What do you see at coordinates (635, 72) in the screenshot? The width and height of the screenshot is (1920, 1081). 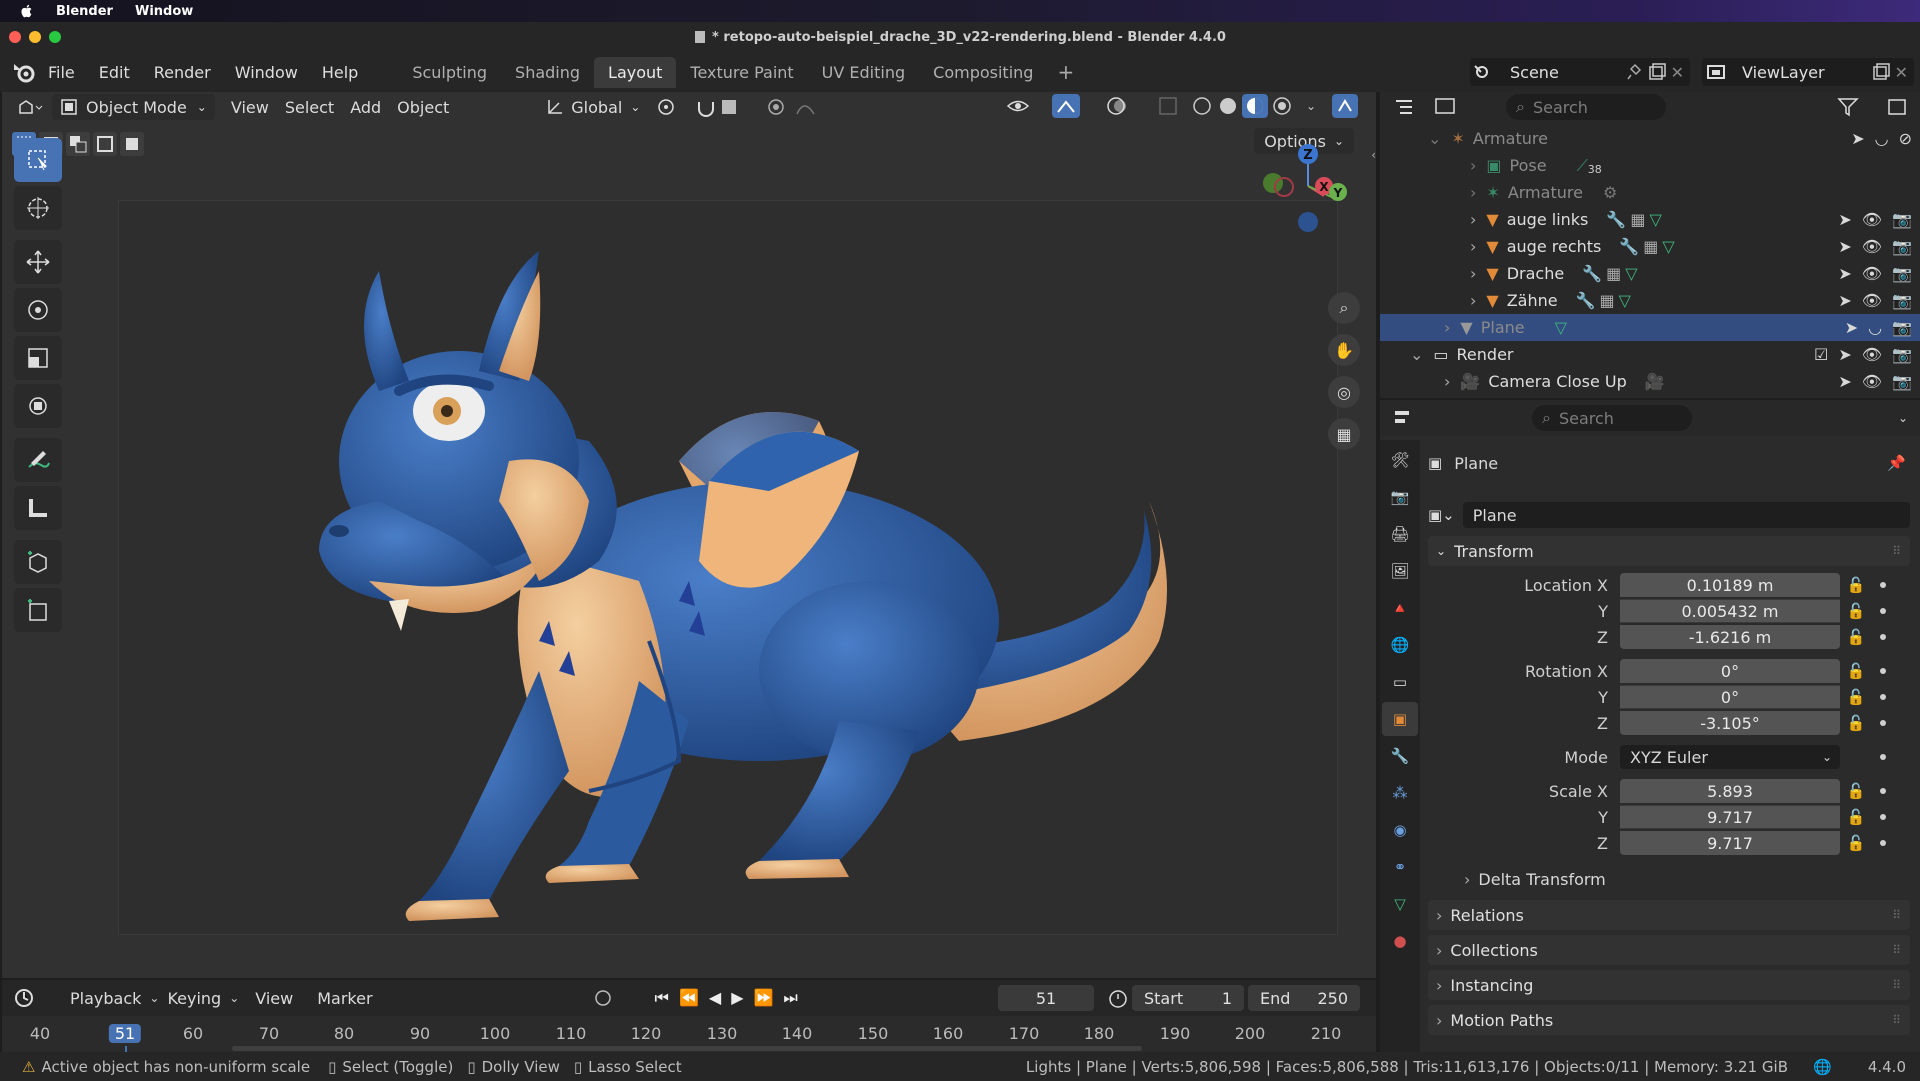 I see `tab-layout: Layout` at bounding box center [635, 72].